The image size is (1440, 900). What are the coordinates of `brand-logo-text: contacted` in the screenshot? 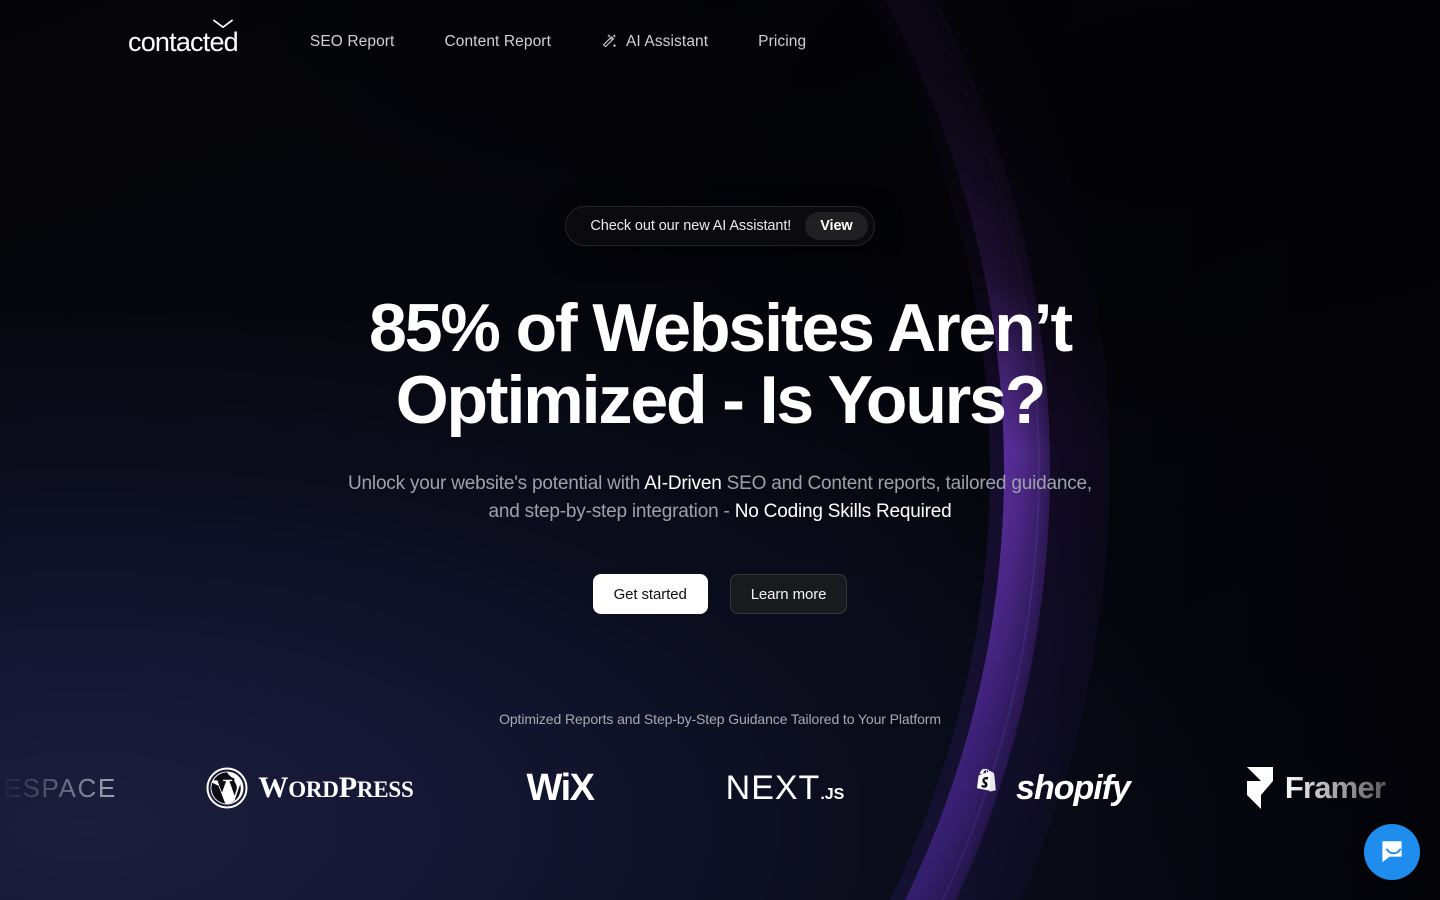 It's located at (183, 41).